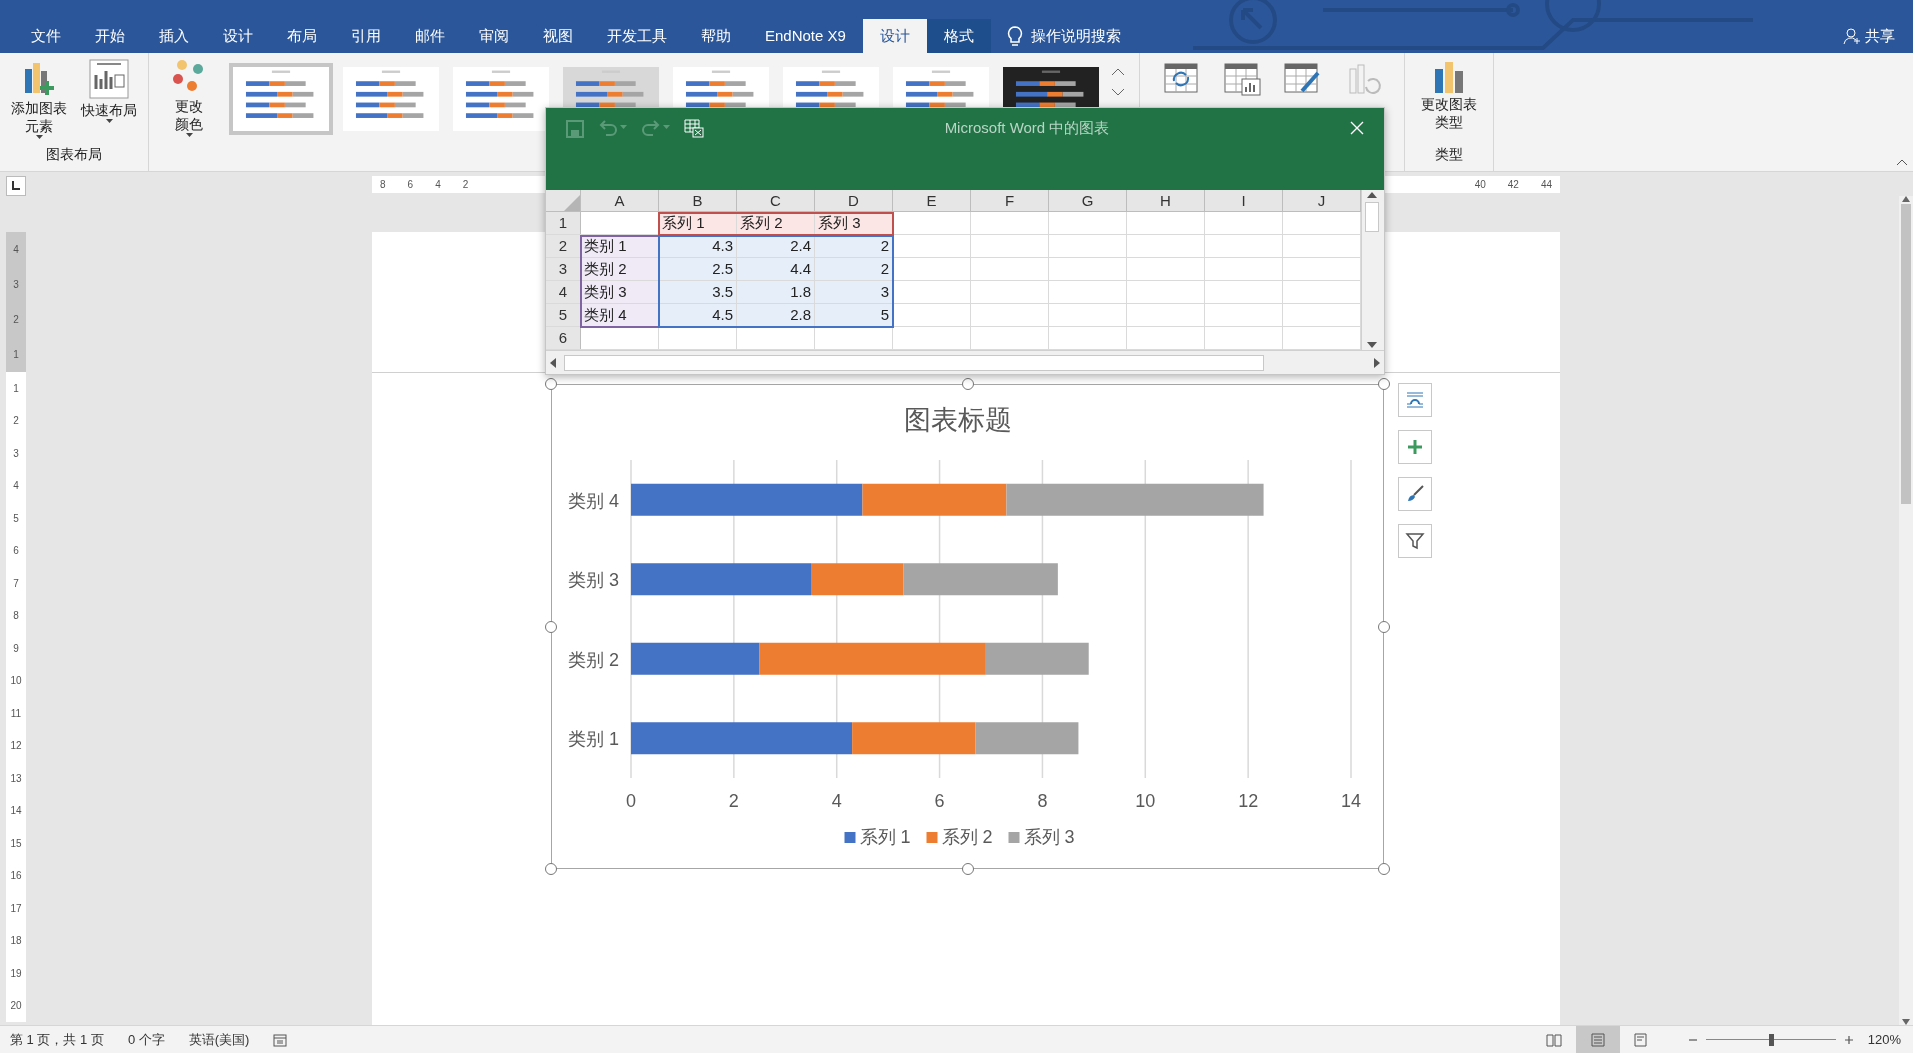 The width and height of the screenshot is (1913, 1053). Describe the element at coordinates (563, 246) in the screenshot. I see `row-header: 2` at that location.